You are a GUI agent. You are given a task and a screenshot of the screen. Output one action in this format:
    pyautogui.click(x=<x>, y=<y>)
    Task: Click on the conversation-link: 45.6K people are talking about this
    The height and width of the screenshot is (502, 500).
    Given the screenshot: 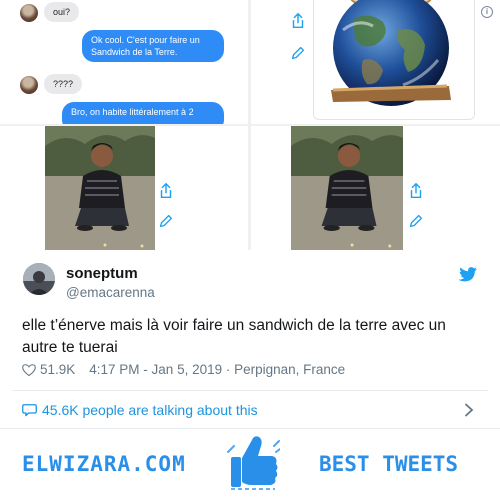 What is the action you would take?
    pyautogui.click(x=140, y=410)
    